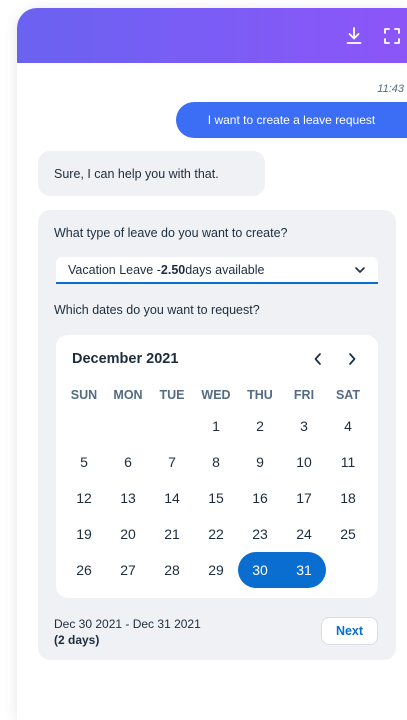 The height and width of the screenshot is (720, 407). Describe the element at coordinates (128, 462) in the screenshot. I see `calendar-day: 6` at that location.